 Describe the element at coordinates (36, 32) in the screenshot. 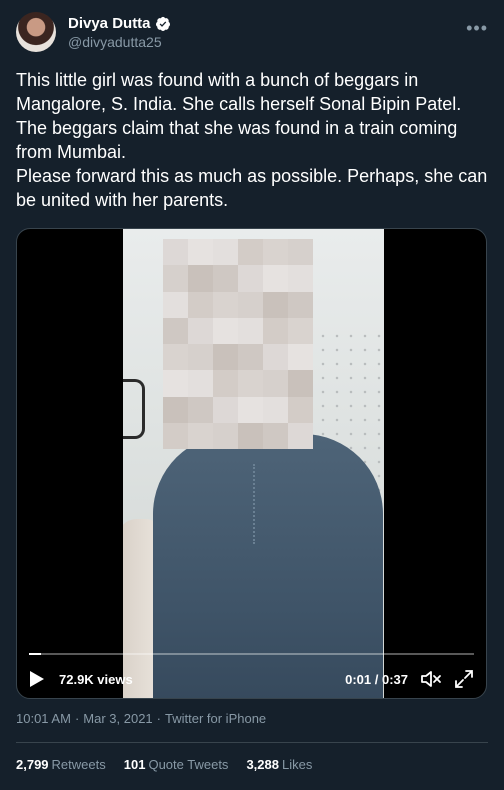

I see `avatar` at that location.